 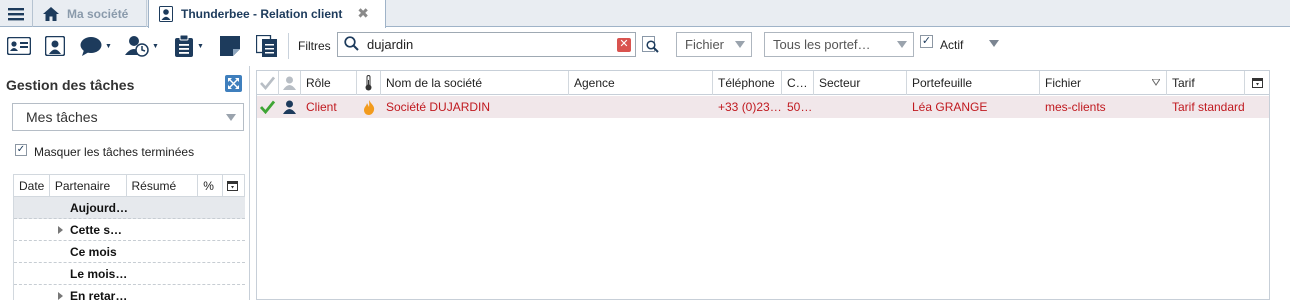 I want to click on clear-search-icon: ✕, so click(x=624, y=45).